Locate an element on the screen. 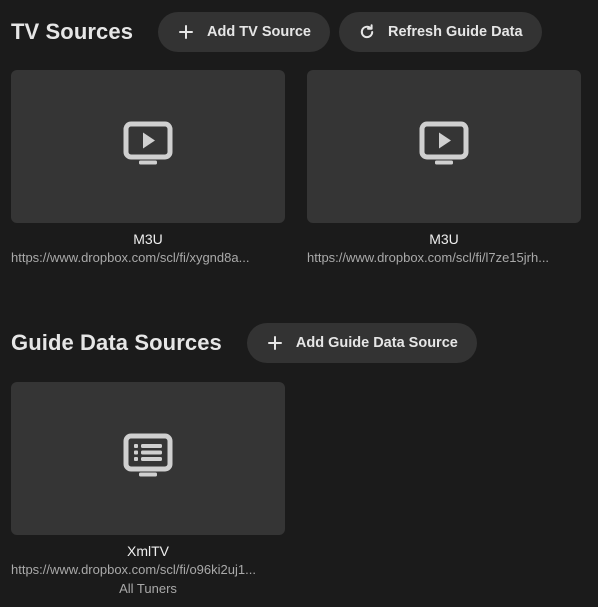  tv-sources-title: TV Sources is located at coordinates (72, 31).